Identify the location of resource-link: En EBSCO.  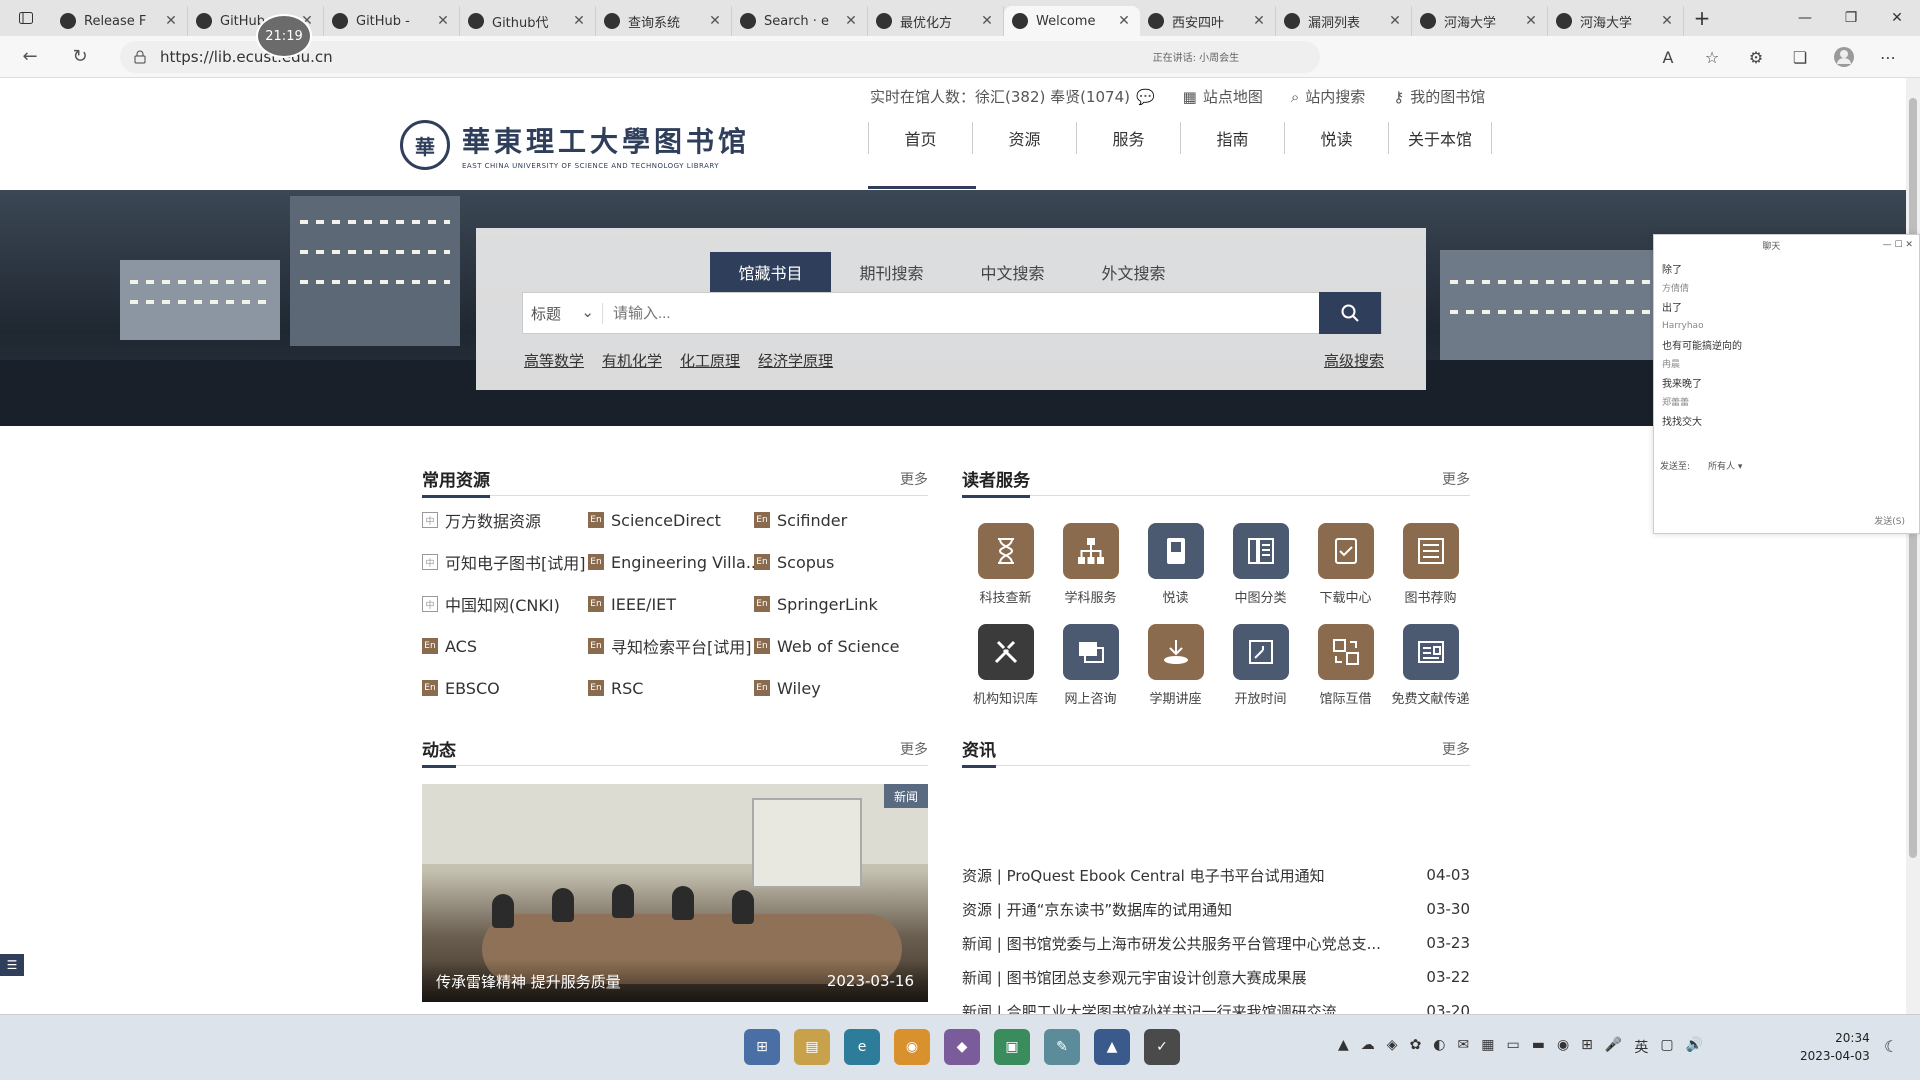
(505, 688).